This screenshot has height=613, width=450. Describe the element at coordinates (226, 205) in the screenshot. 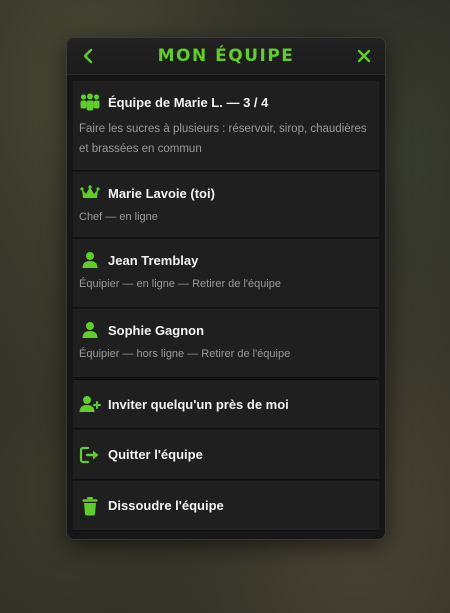

I see `member-row-marie: Marie Lavoie (toi) Chef — en ligne` at that location.